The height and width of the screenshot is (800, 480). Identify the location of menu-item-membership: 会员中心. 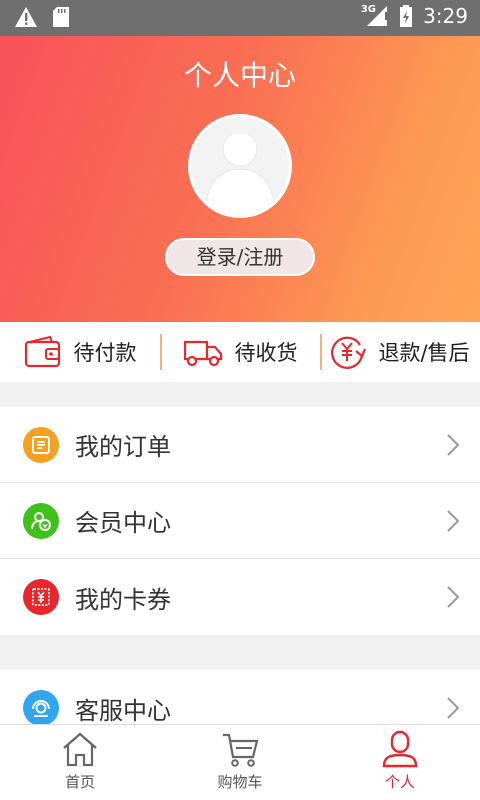
(240, 521).